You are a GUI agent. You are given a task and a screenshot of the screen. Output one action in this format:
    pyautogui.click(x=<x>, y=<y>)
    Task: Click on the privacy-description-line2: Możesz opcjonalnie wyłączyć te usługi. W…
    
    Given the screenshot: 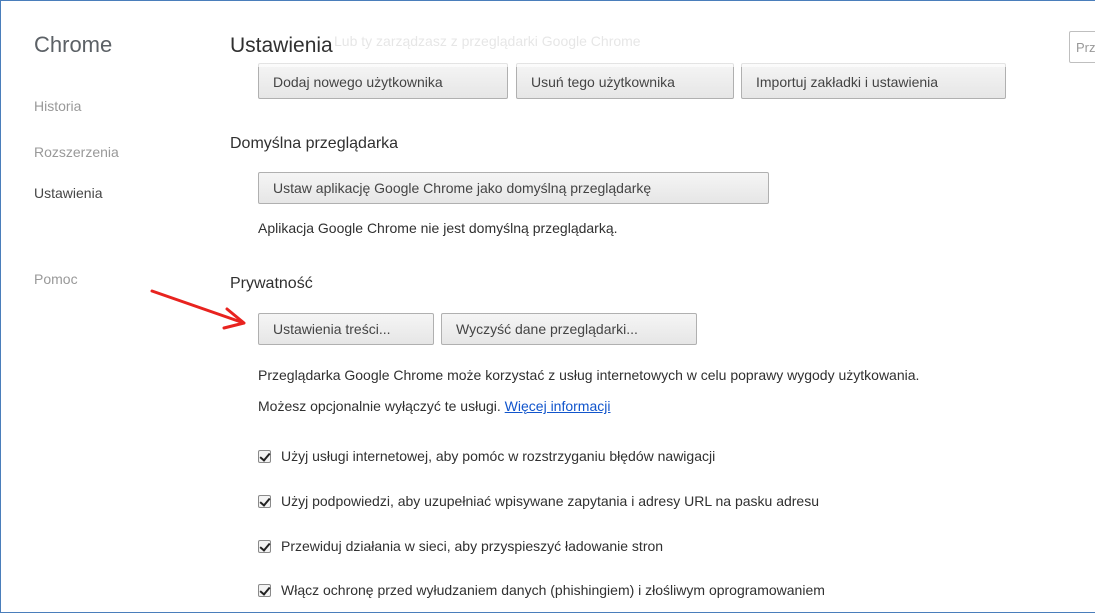 What is the action you would take?
    pyautogui.click(x=434, y=406)
    